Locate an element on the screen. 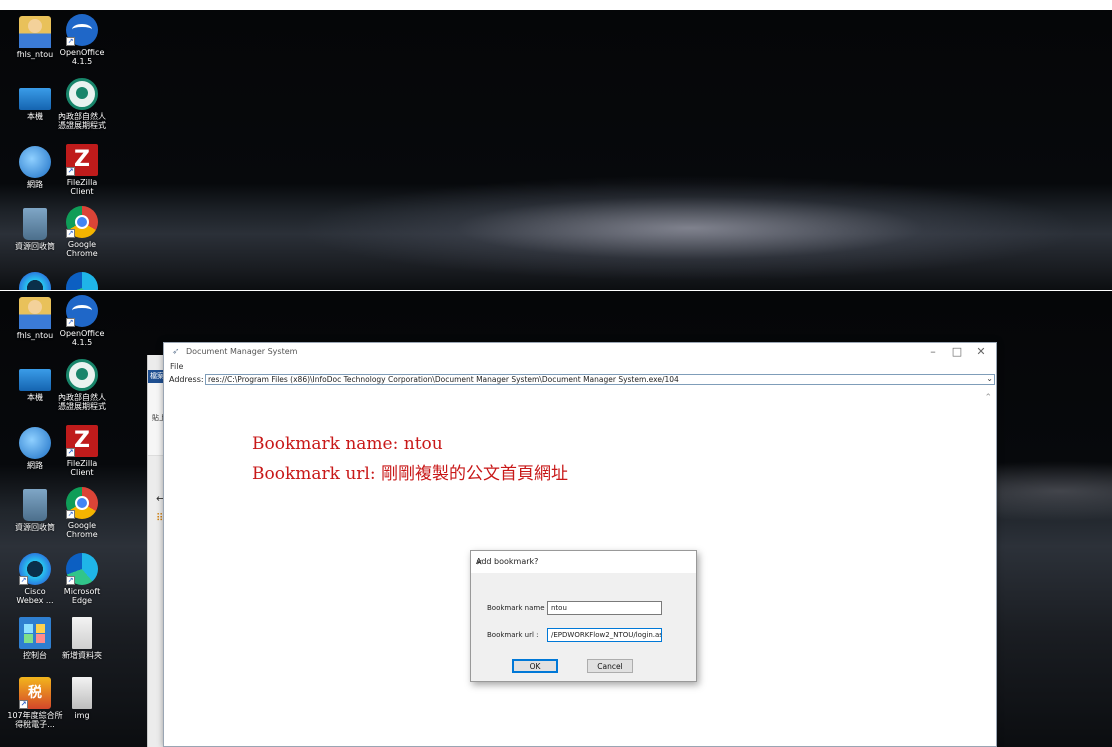 This screenshot has width=1112, height=747. desktop-icon-new-folder: 新增資料夾 is located at coordinates (82, 638).